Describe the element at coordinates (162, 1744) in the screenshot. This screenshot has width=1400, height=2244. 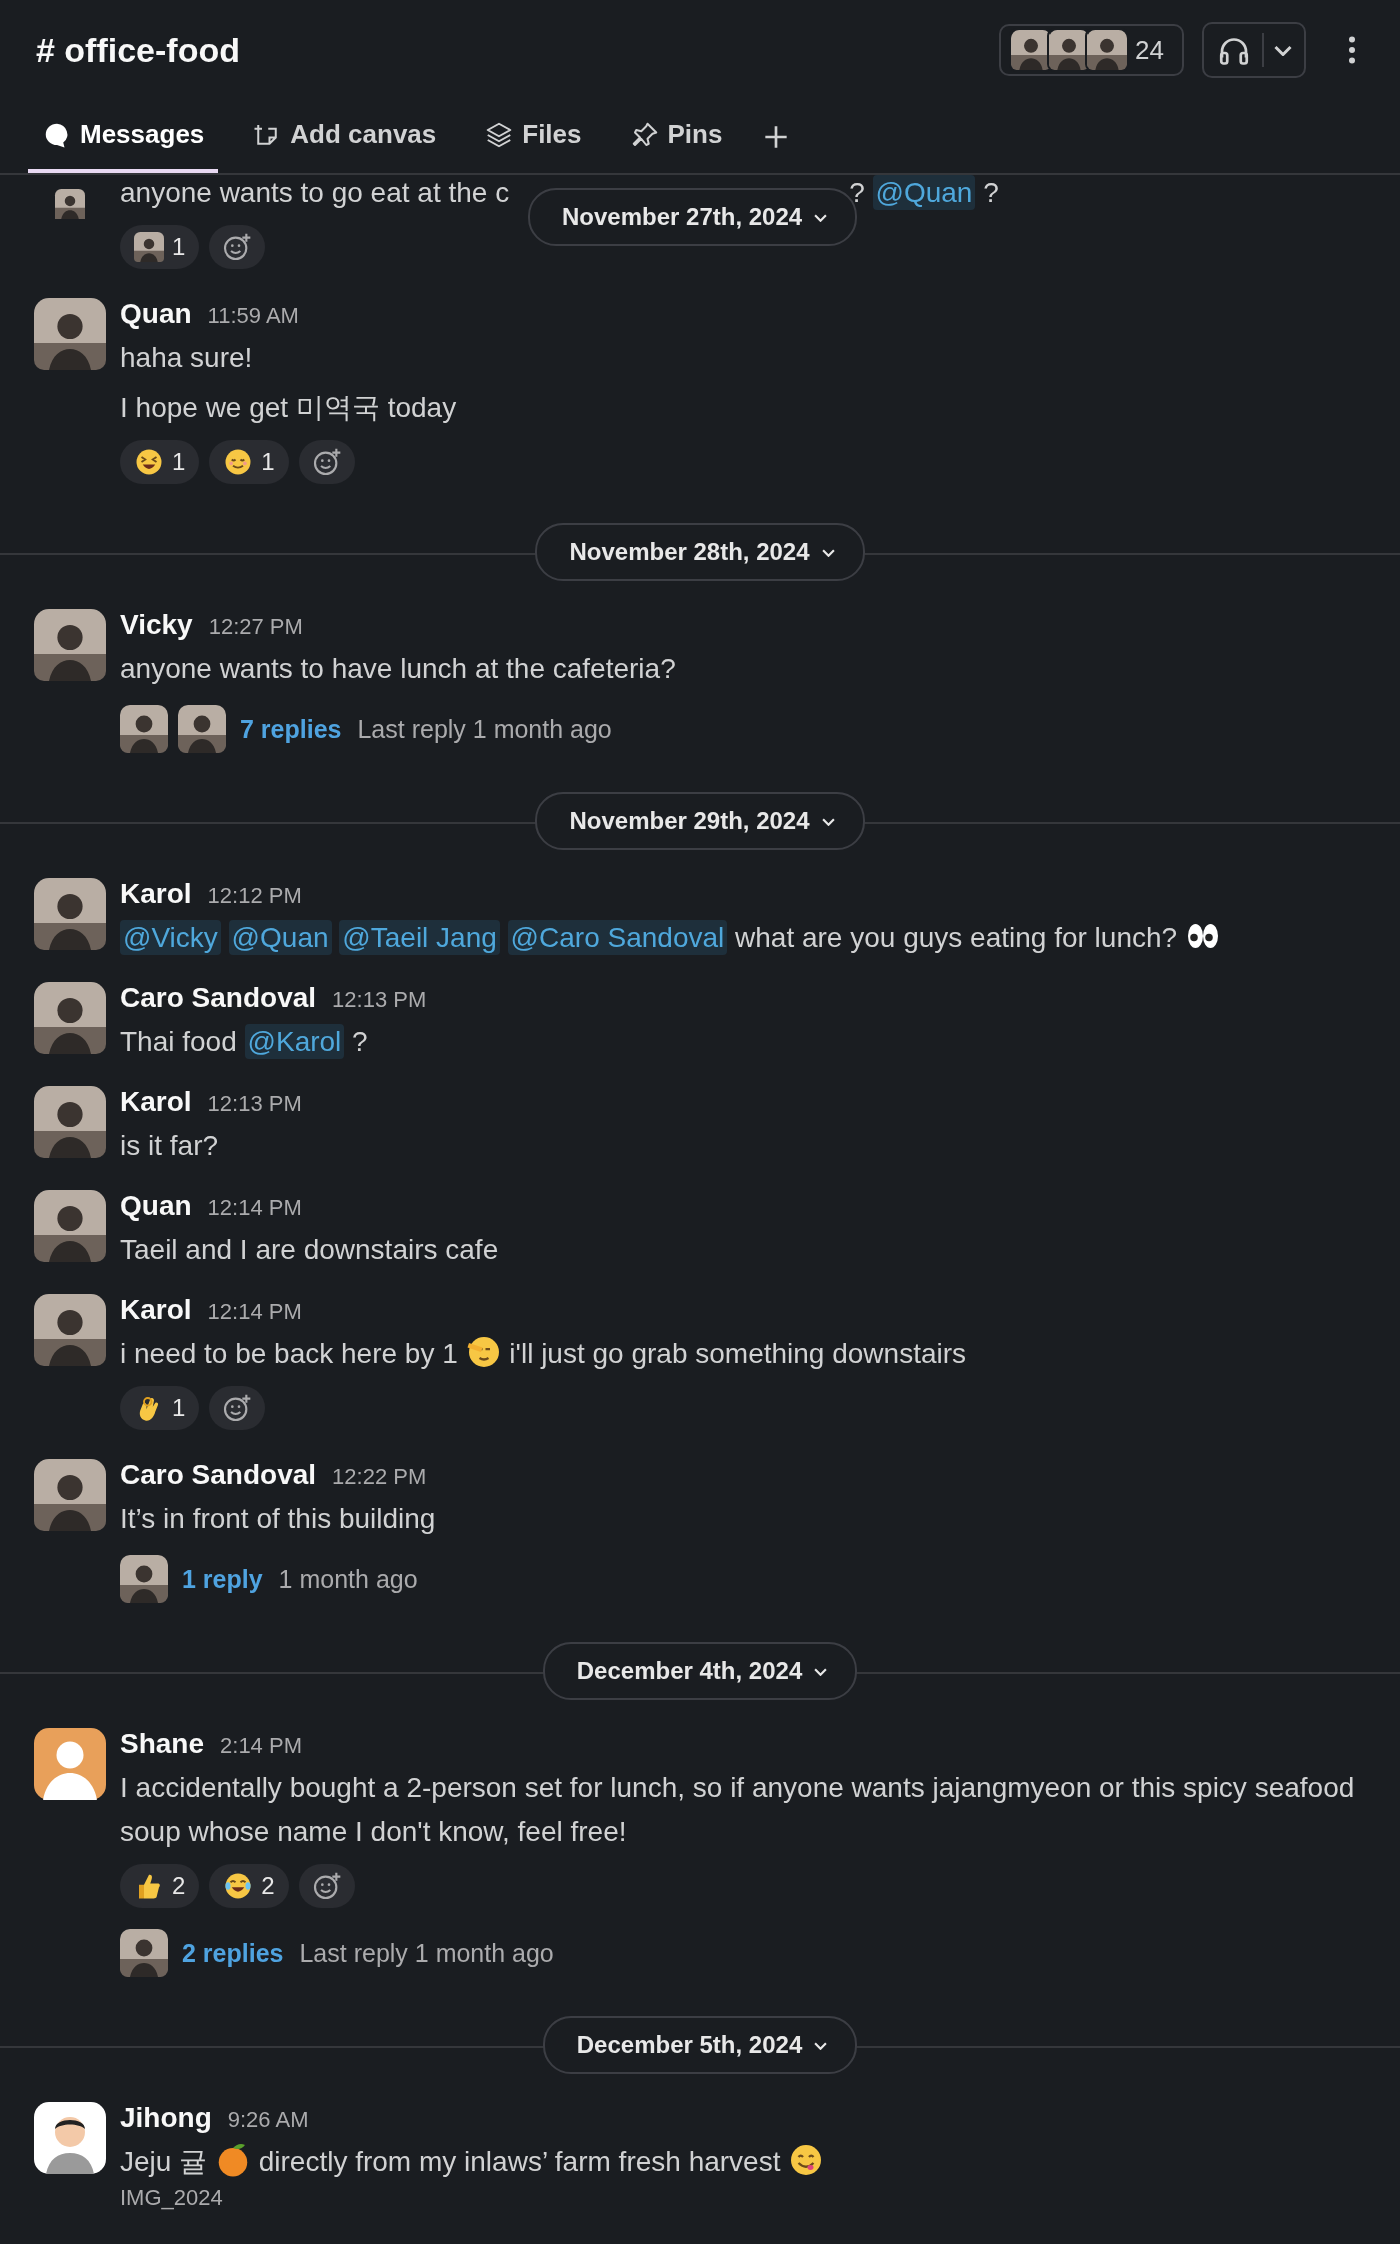
I see `author-name: Shane` at that location.